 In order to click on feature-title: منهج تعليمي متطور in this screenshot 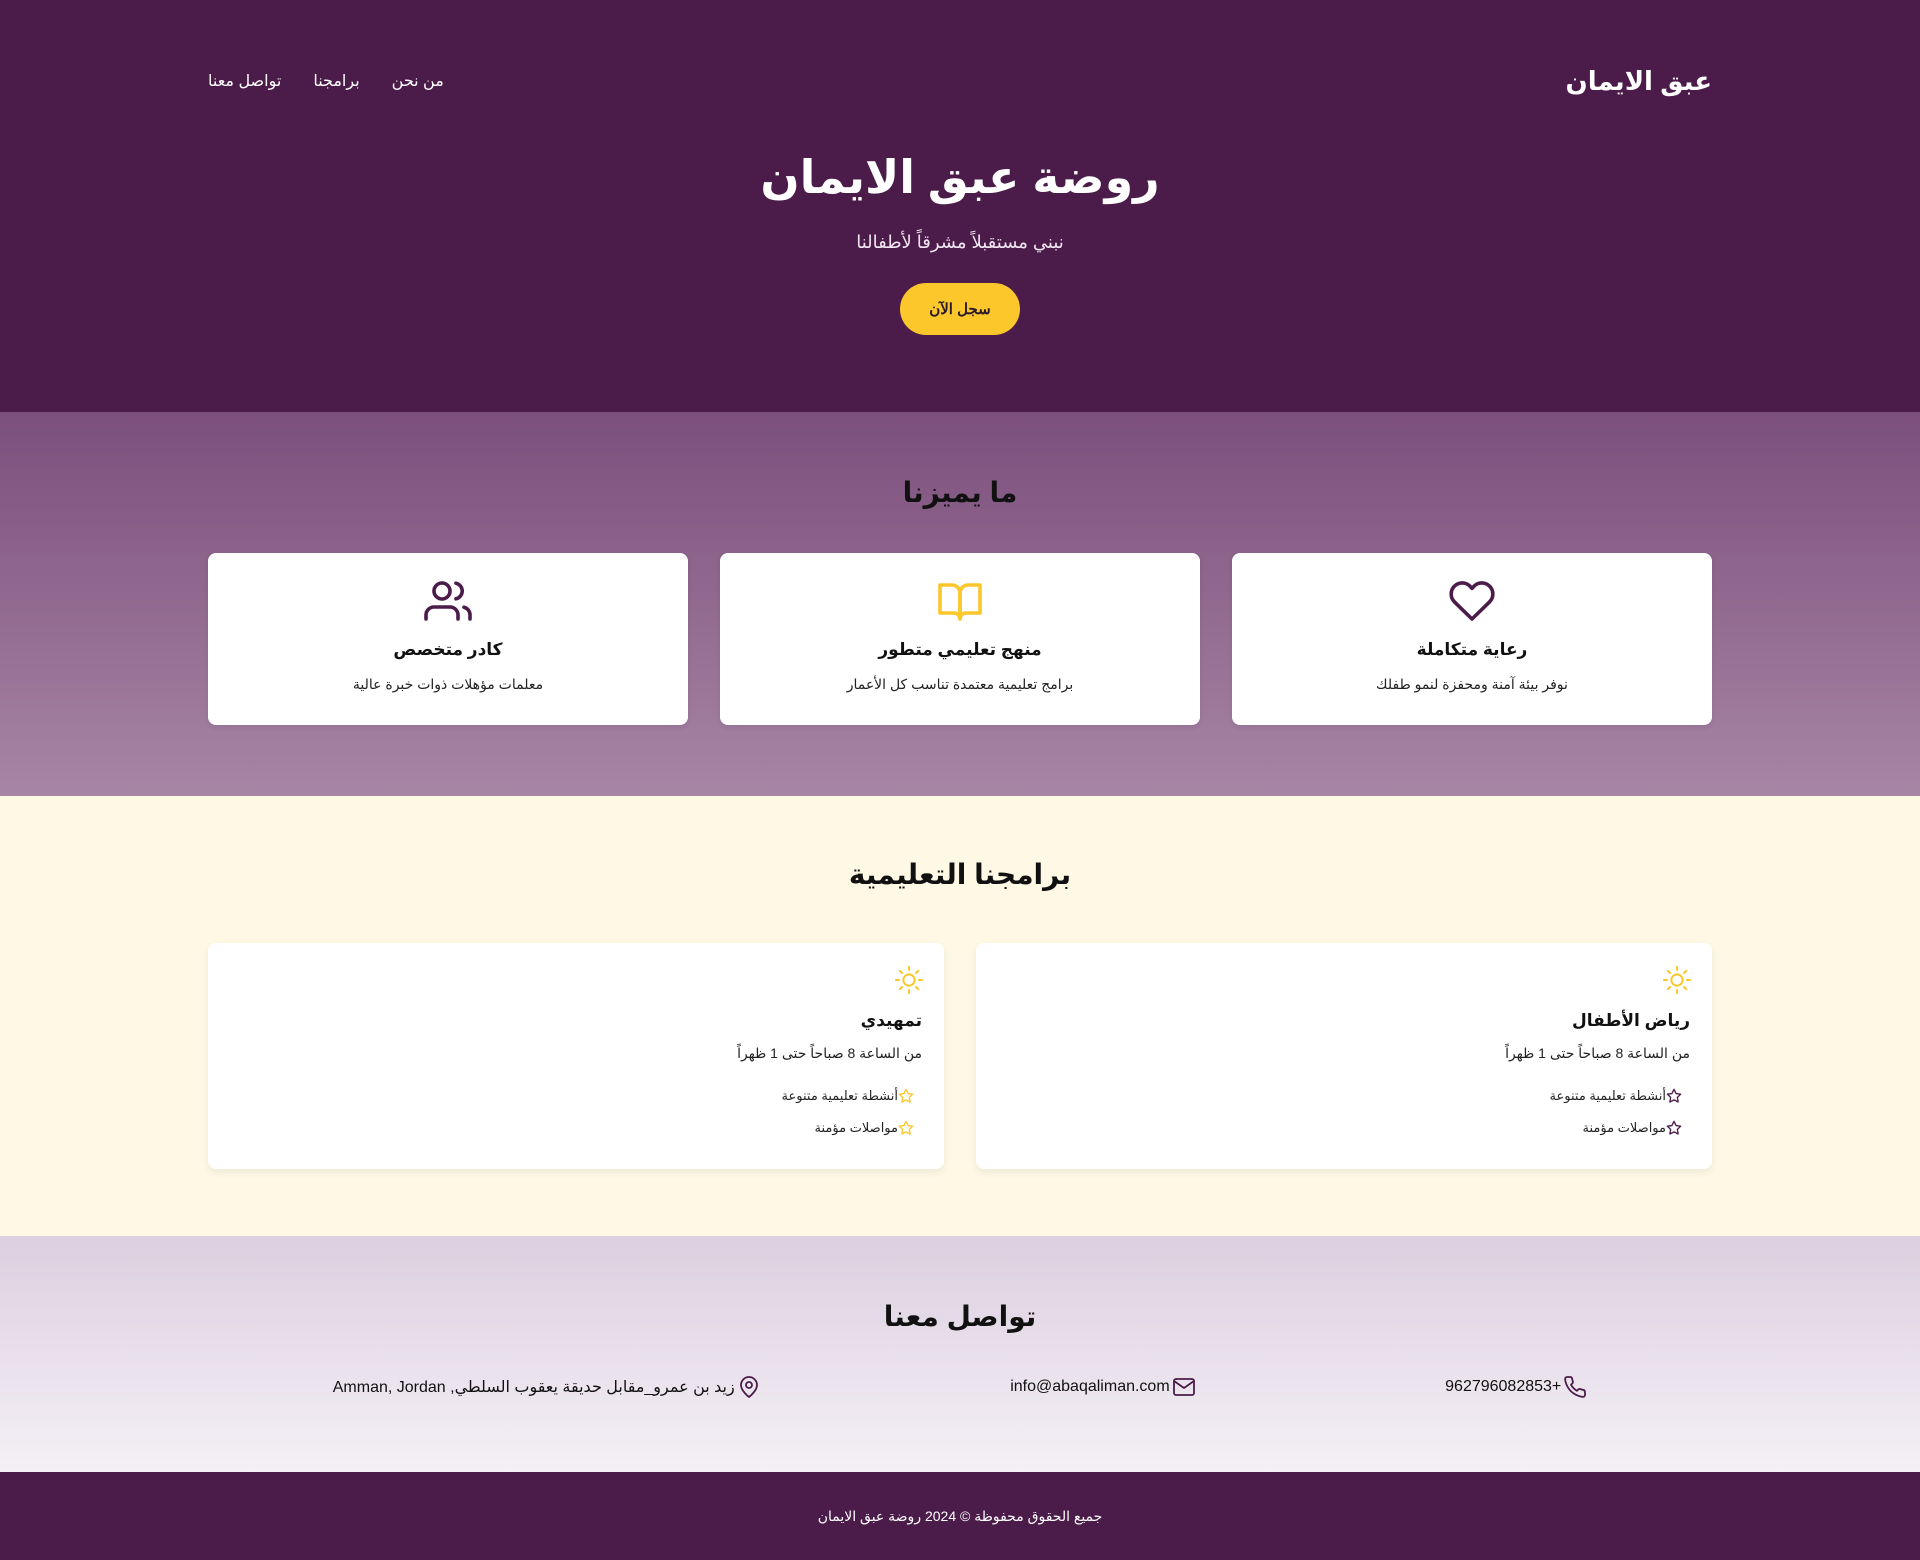, I will do `click(960, 649)`.